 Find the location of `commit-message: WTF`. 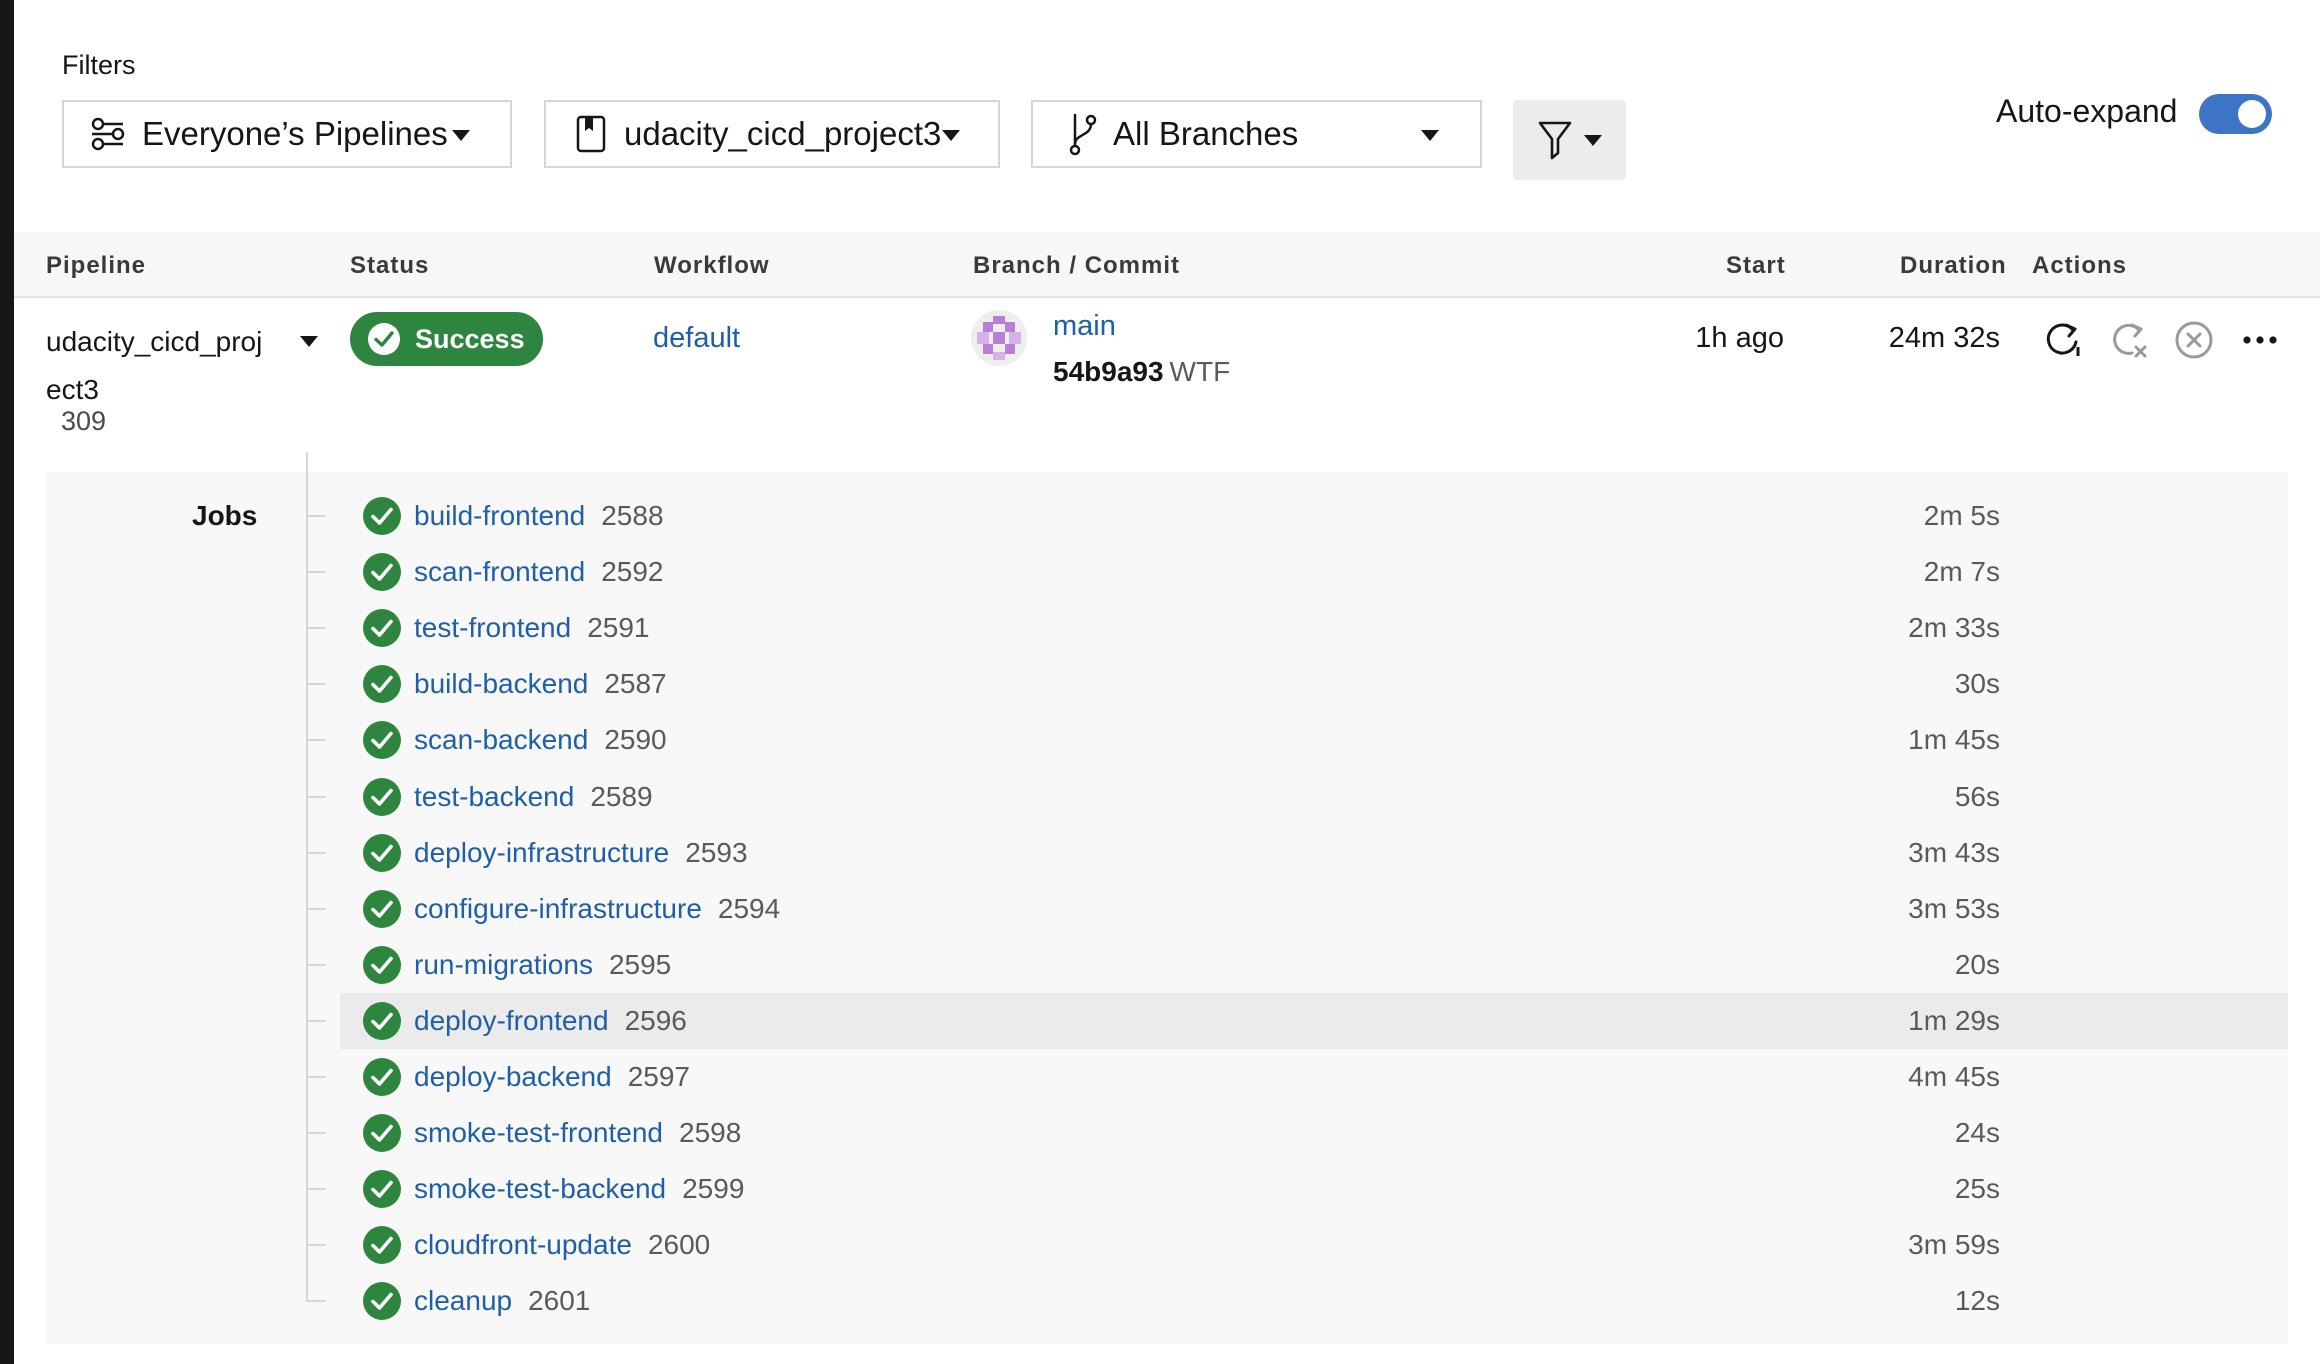

commit-message: WTF is located at coordinates (1200, 371).